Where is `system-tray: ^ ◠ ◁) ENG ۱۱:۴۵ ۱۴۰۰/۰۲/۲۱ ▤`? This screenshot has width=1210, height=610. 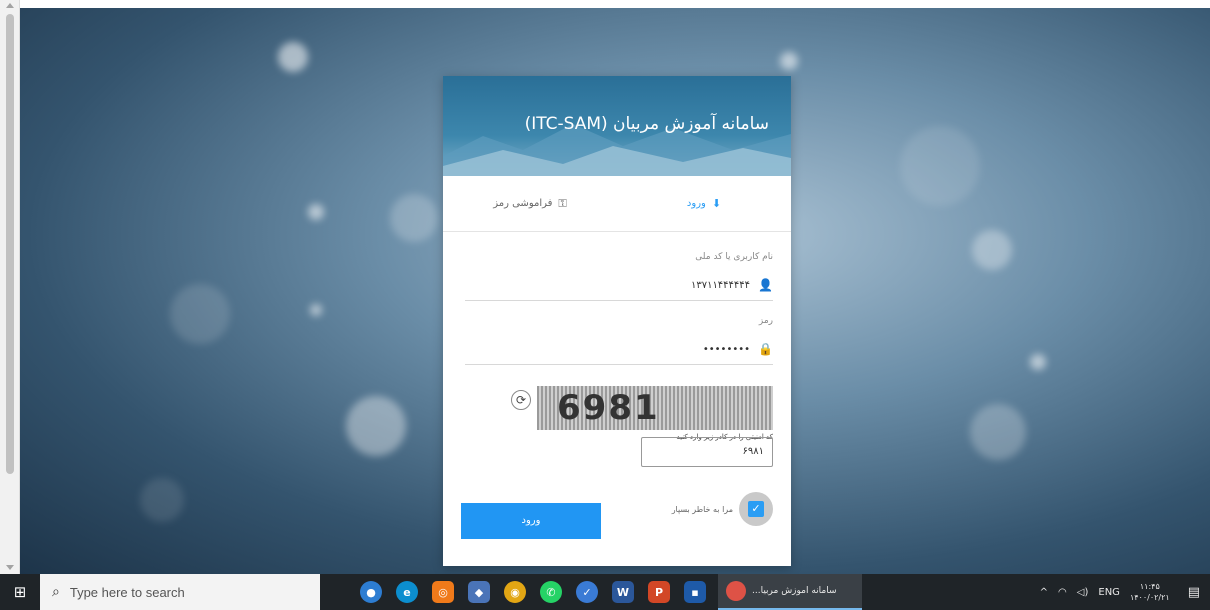 system-tray: ^ ◠ ◁) ENG ۱۱:۴۵ ۱۴۰۰/۰۲/۲۱ ▤ is located at coordinates (1125, 592).